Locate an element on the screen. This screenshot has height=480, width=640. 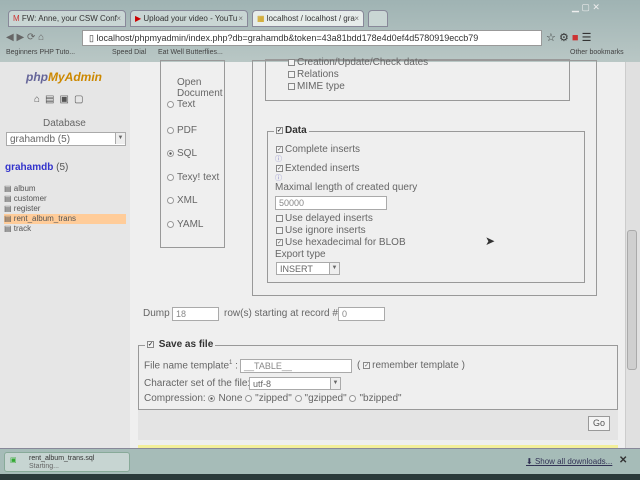
phpmyadmin-logo: phpMyAdmin is located at coordinates (64, 77).